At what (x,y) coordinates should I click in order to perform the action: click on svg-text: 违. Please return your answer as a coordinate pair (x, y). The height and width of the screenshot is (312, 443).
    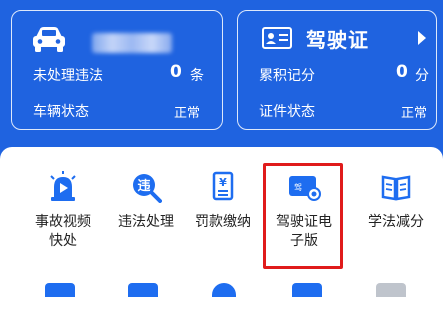
    Looking at the image, I should click on (143, 186).